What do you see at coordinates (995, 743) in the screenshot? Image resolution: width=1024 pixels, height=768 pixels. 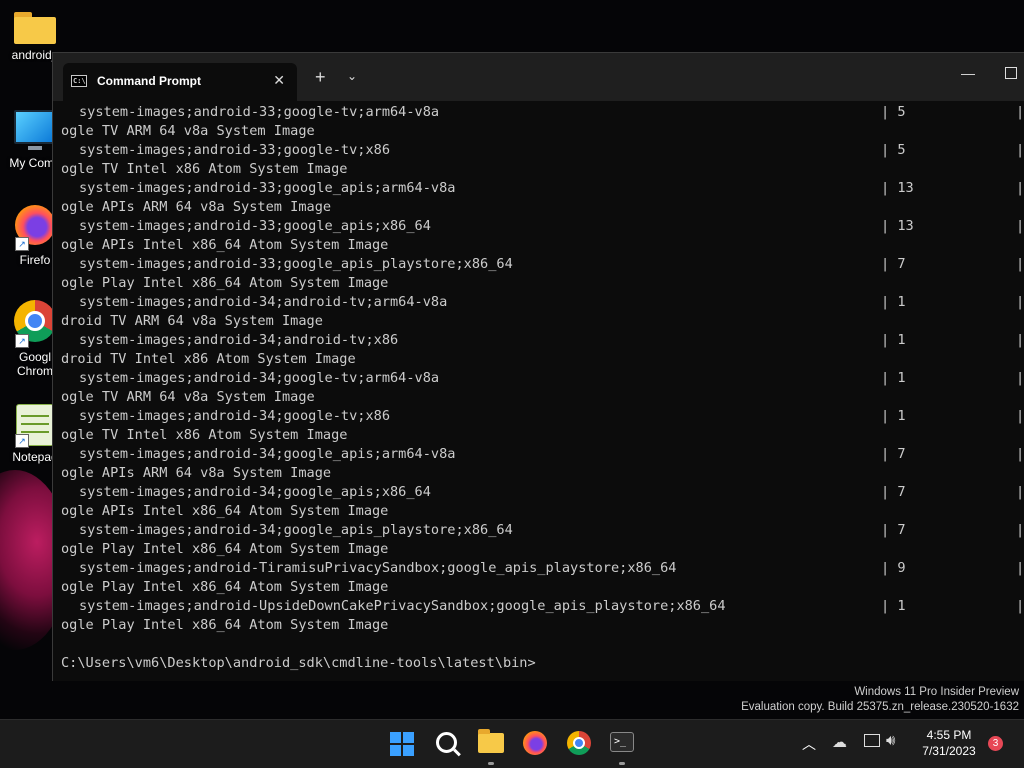 I see `notification-badge: 3` at bounding box center [995, 743].